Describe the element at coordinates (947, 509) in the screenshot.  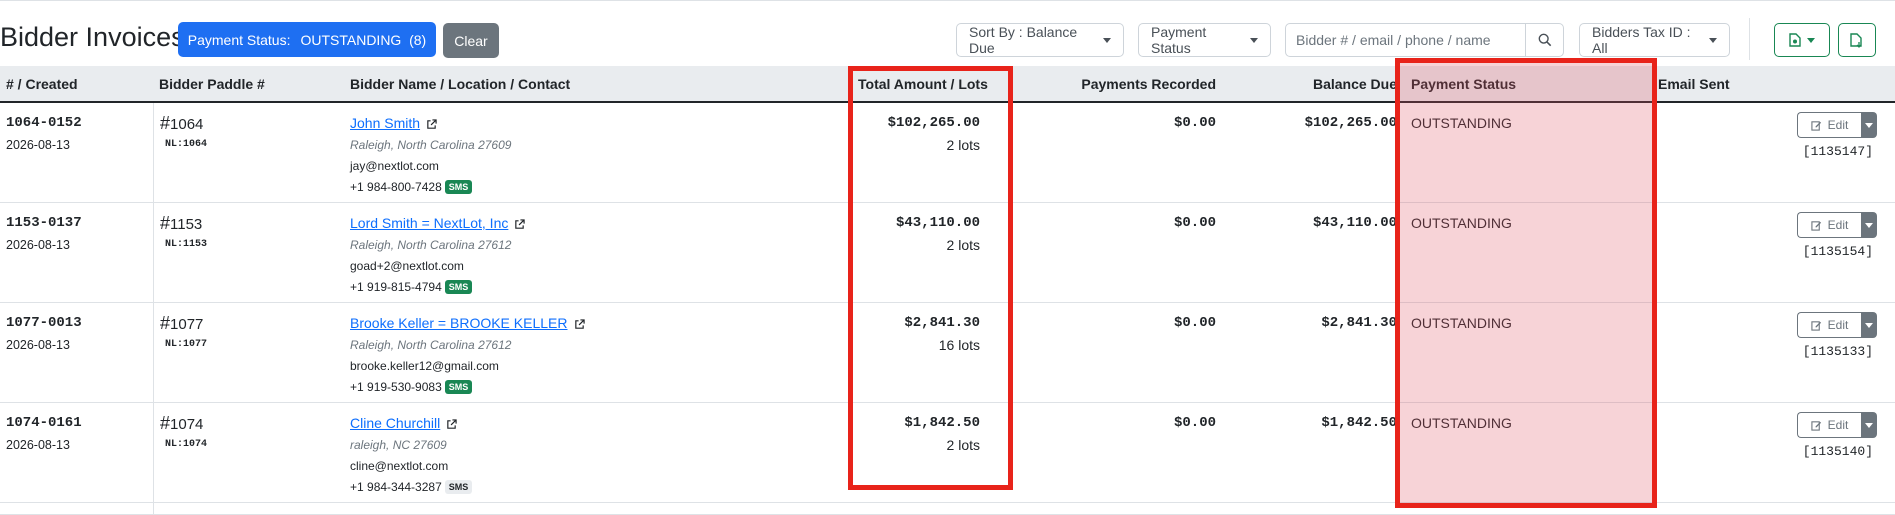
I see `table-row` at that location.